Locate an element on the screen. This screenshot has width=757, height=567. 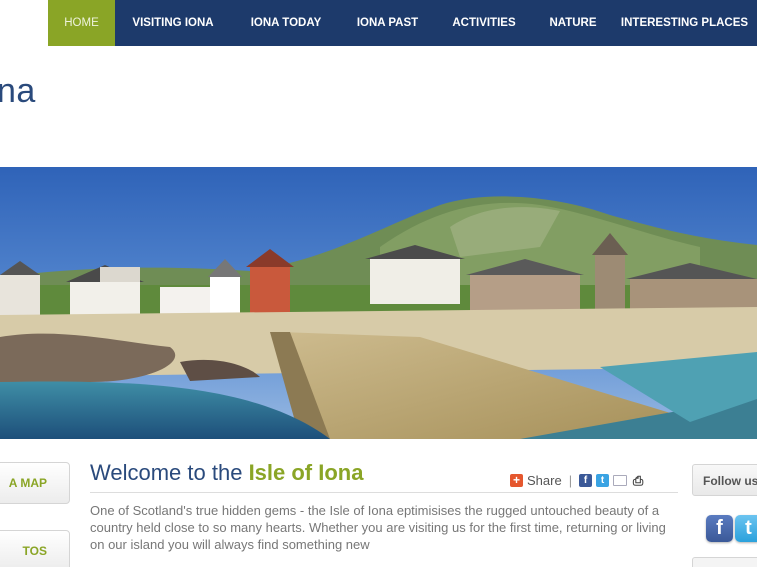
sidebar-widget-box is located at coordinates (724, 562).